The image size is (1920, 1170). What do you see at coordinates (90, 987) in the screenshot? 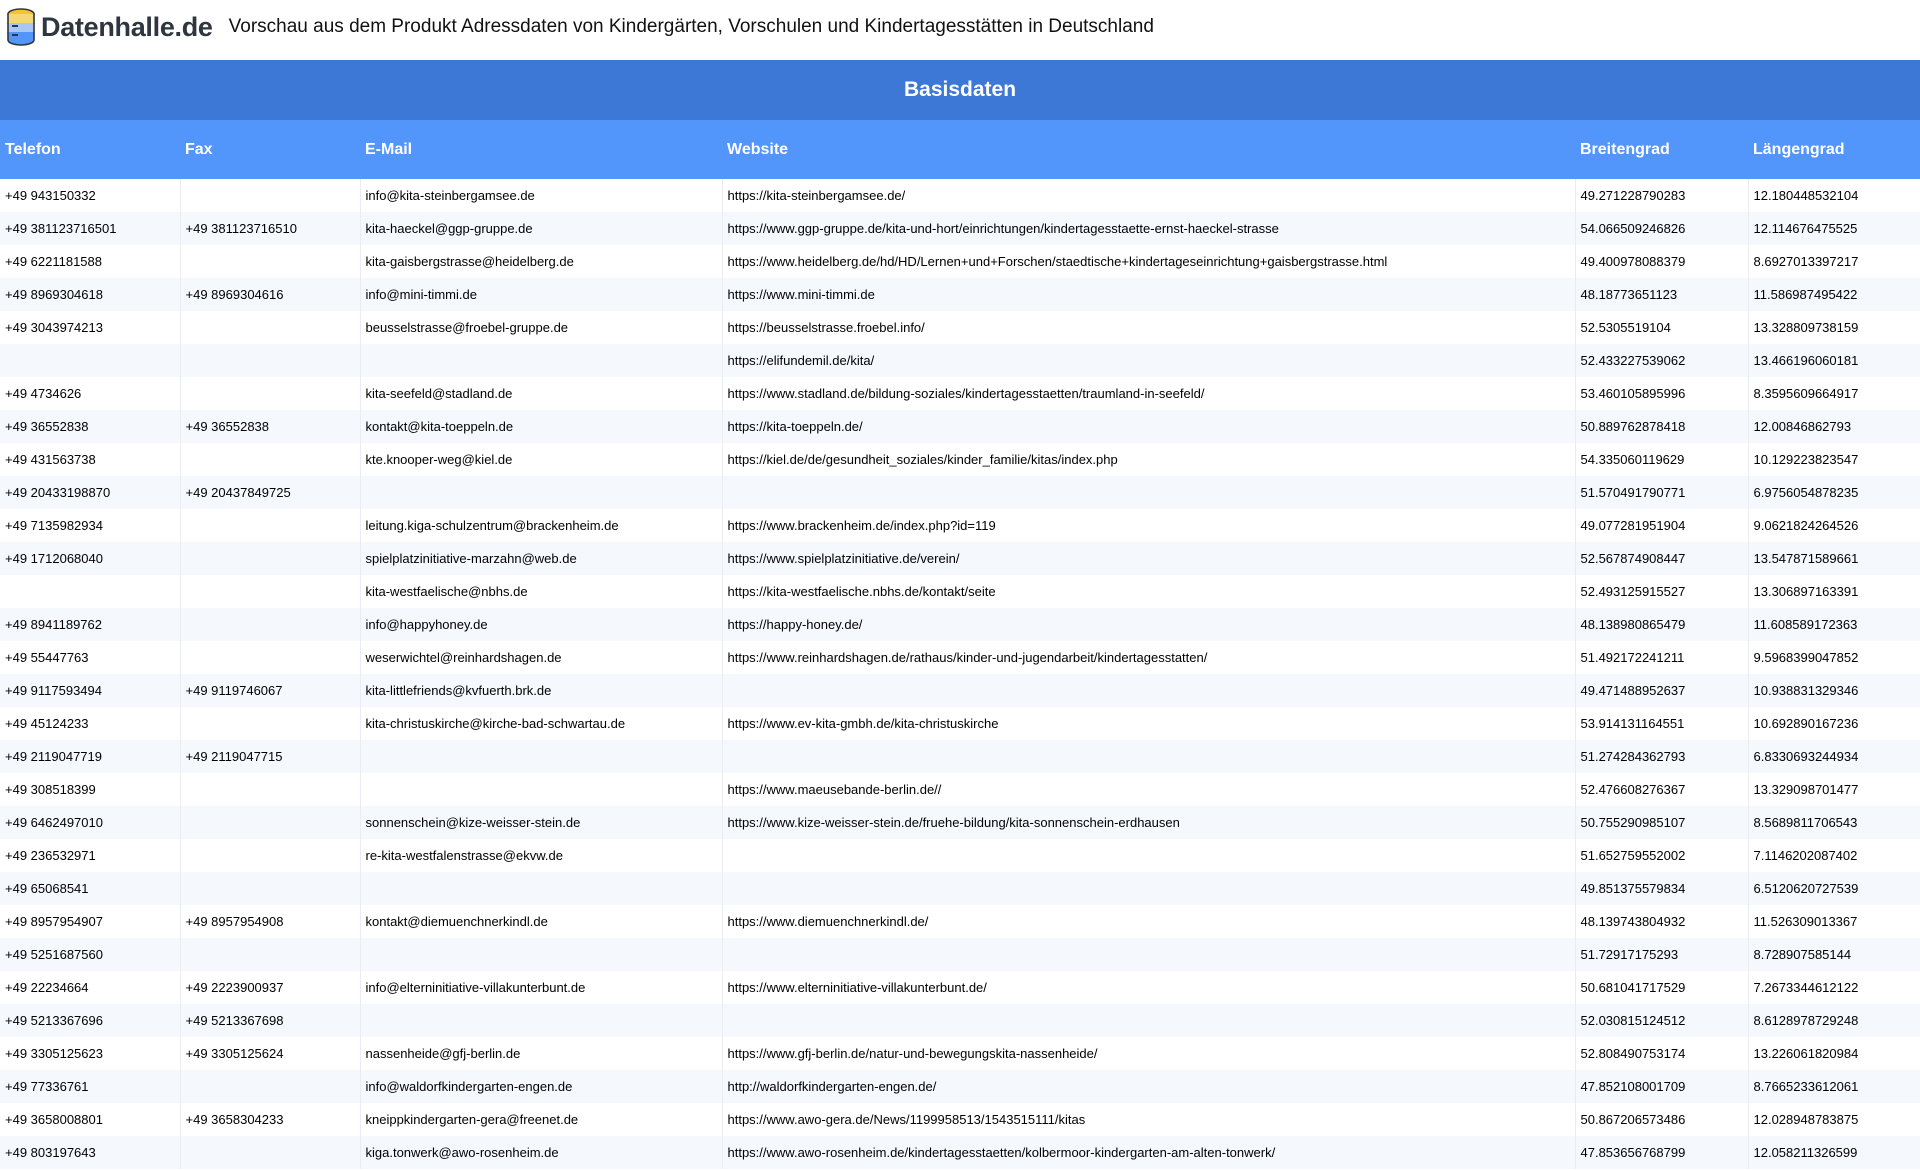
I see `cell-telefon: +49 22234664` at bounding box center [90, 987].